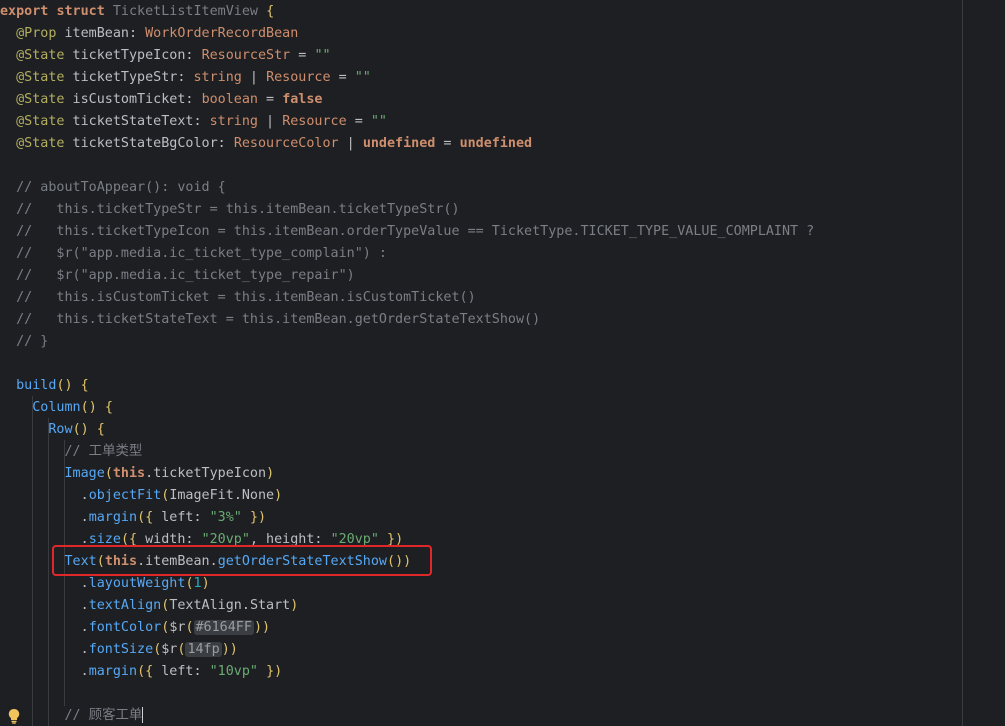 The height and width of the screenshot is (726, 1005). Describe the element at coordinates (14, 716) in the screenshot. I see `lightbulb-icon` at that location.